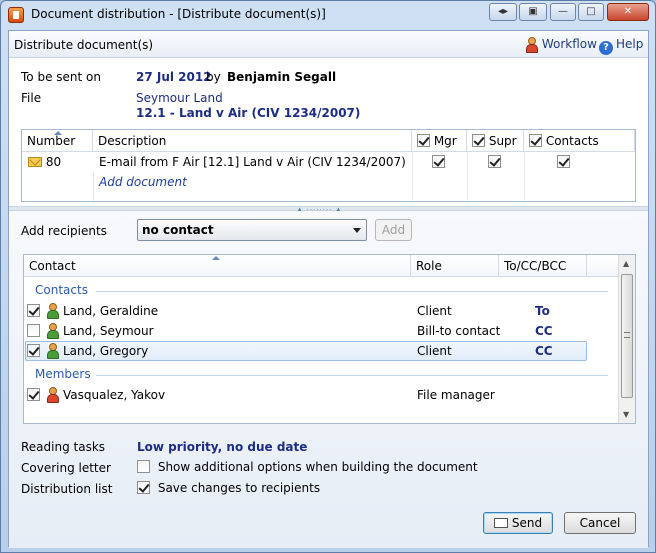  Describe the element at coordinates (57, 141) in the screenshot. I see `column-number: Number` at that location.